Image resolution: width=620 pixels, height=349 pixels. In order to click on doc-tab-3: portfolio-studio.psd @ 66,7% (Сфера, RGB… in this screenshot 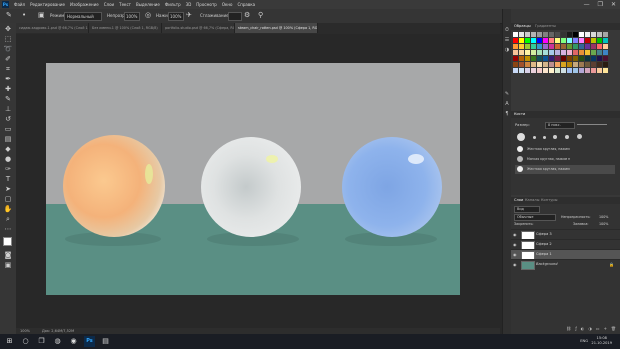, I will do `click(198, 28)`.